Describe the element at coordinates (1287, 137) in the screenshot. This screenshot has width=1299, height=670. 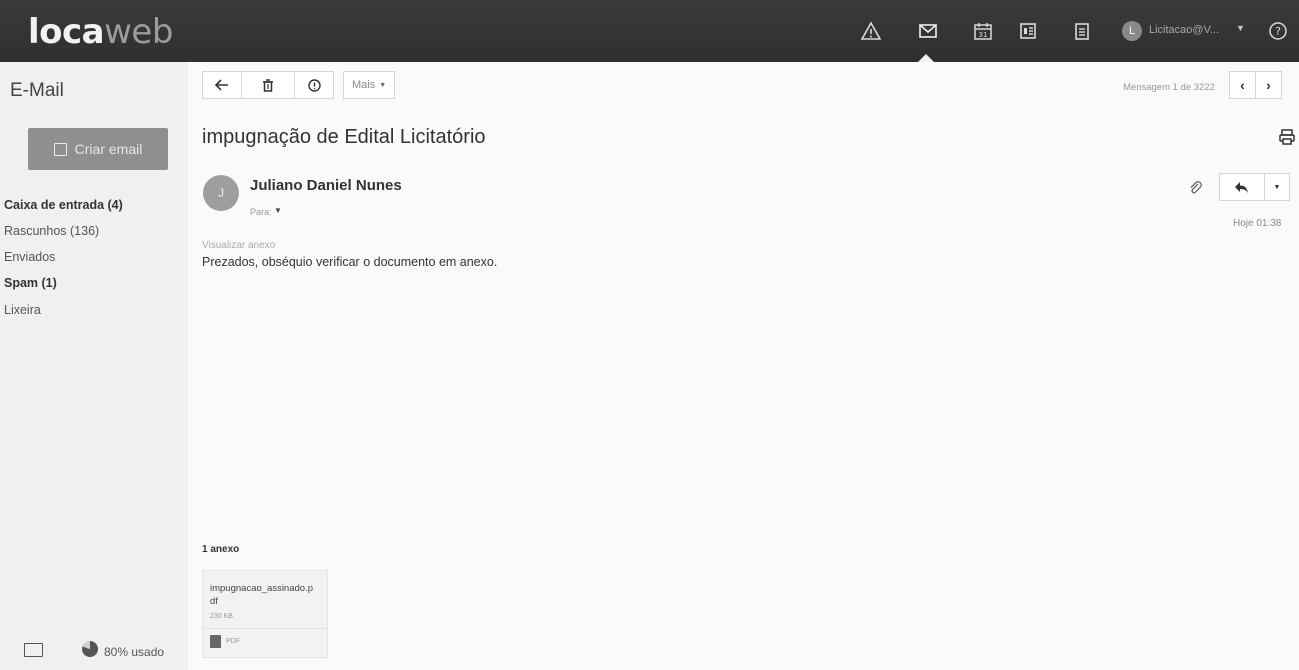
I see `print-icon` at that location.